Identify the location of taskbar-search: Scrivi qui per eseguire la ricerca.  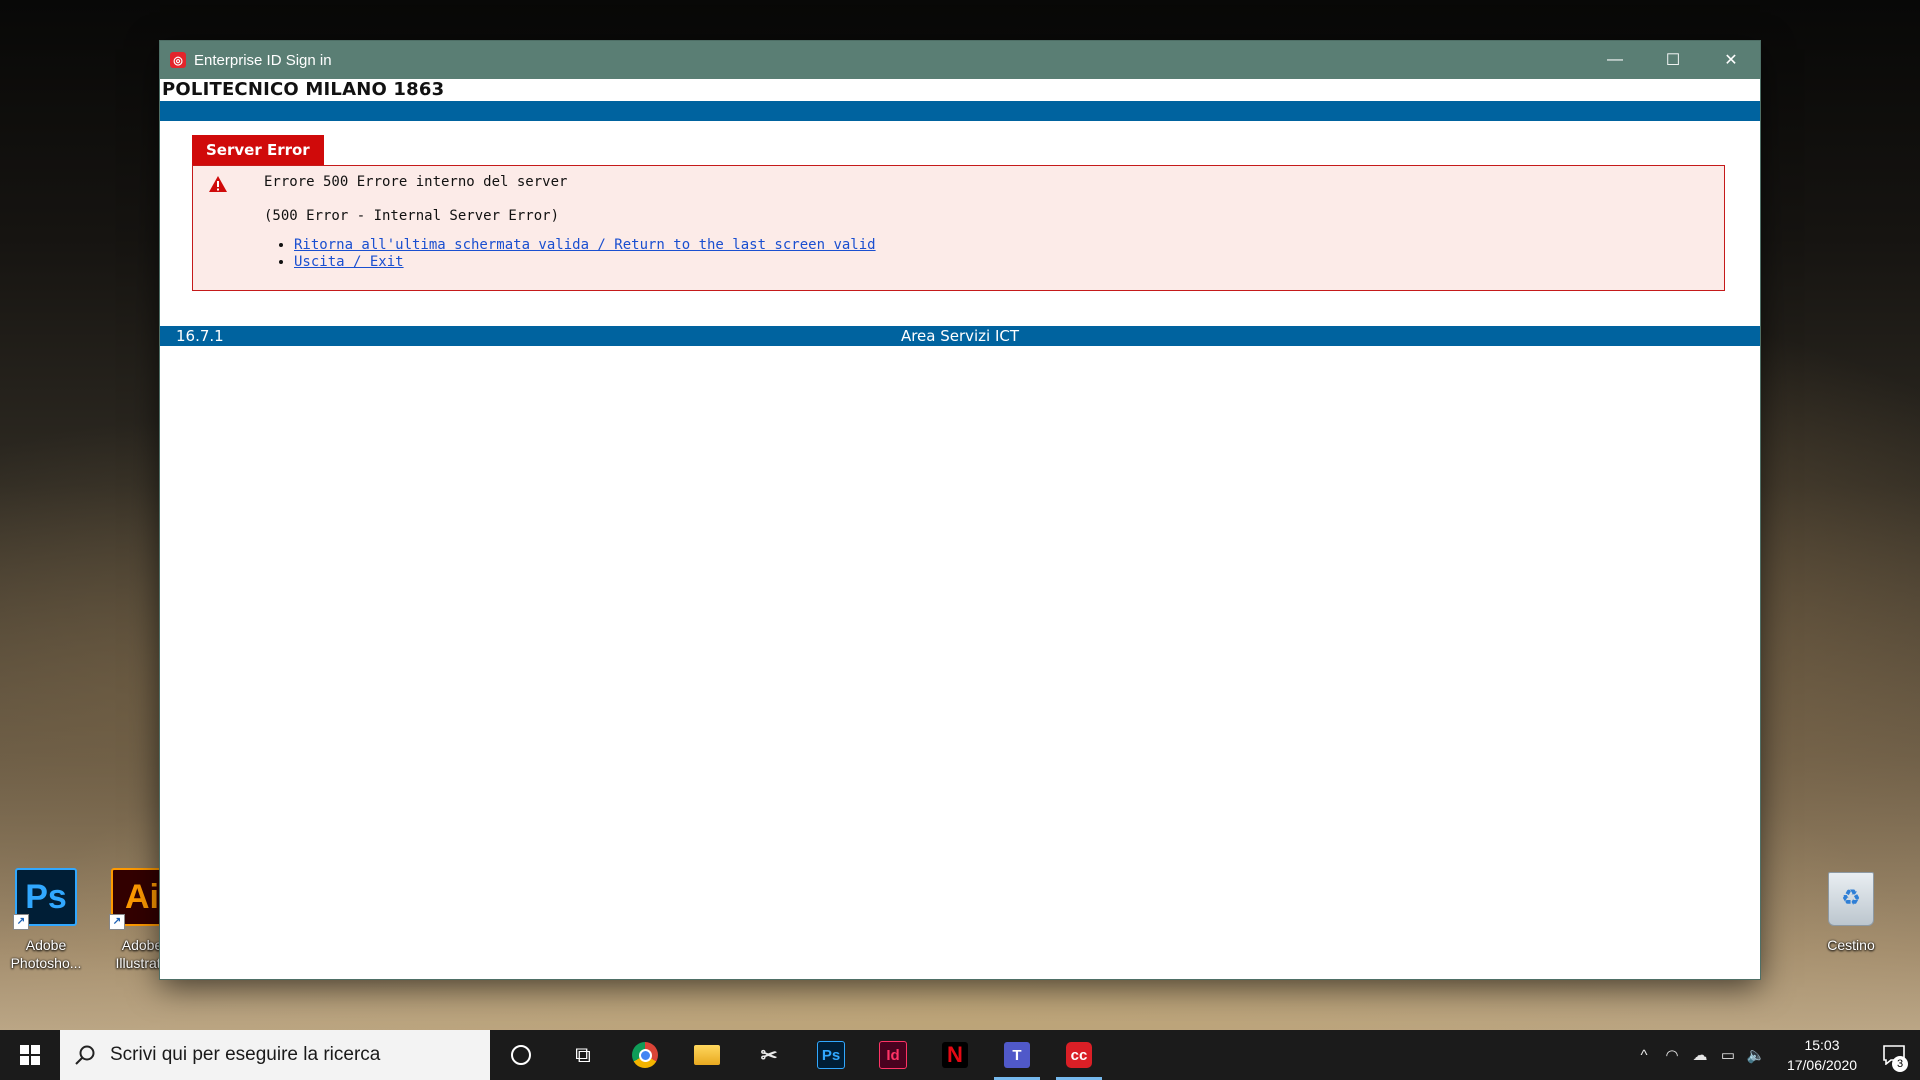
(275, 1055).